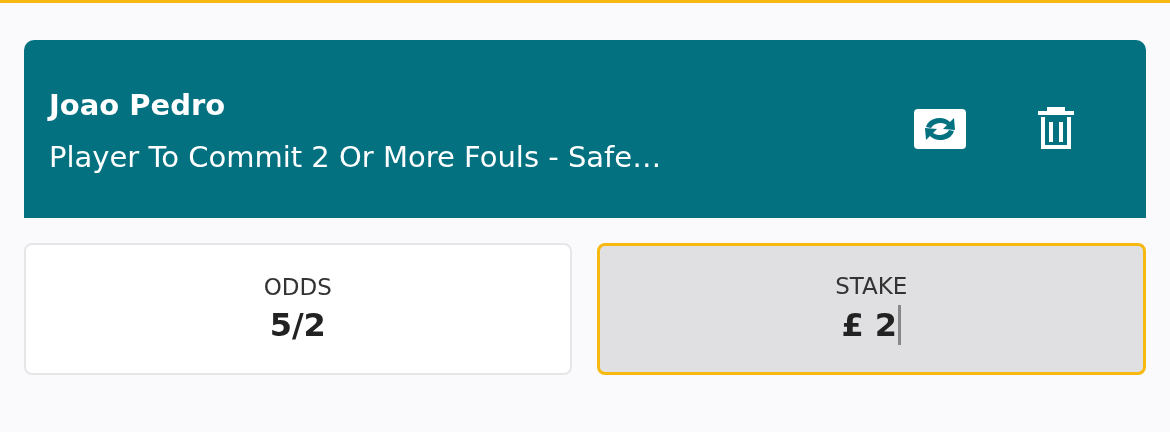  I want to click on trash-icon, so click(1056, 129).